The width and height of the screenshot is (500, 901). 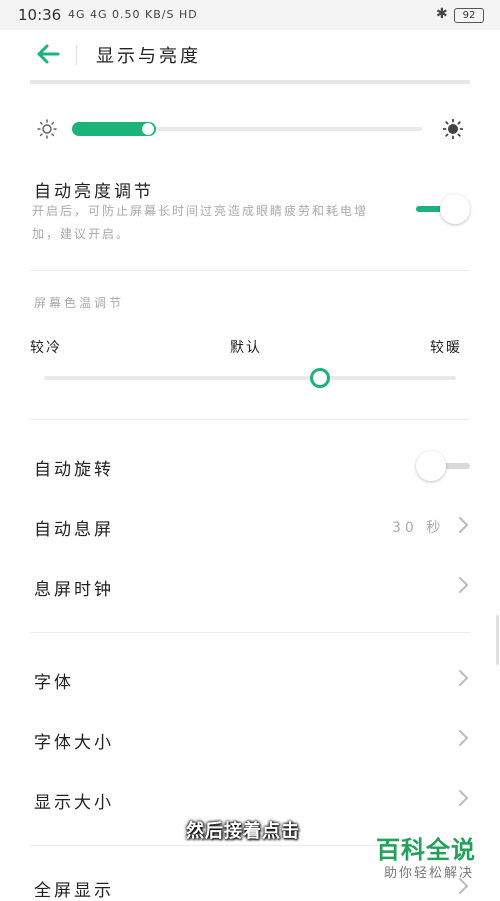 What do you see at coordinates (148, 129) in the screenshot?
I see `brightness-slider-thumb` at bounding box center [148, 129].